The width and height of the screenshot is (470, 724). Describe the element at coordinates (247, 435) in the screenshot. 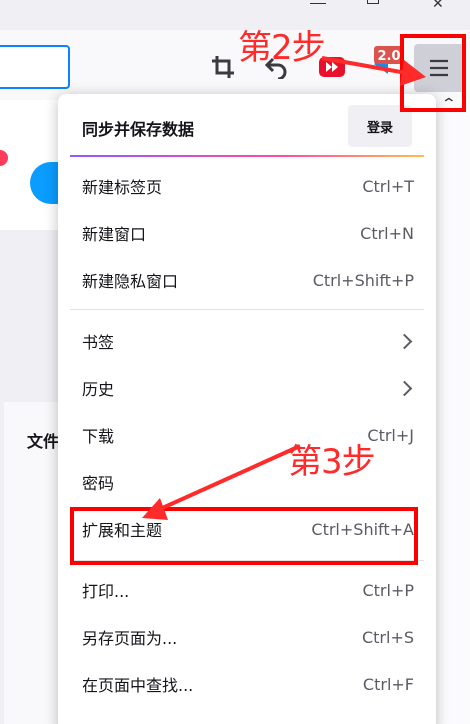

I see `menu-item-downloads: 下载 Ctrl+J` at that location.